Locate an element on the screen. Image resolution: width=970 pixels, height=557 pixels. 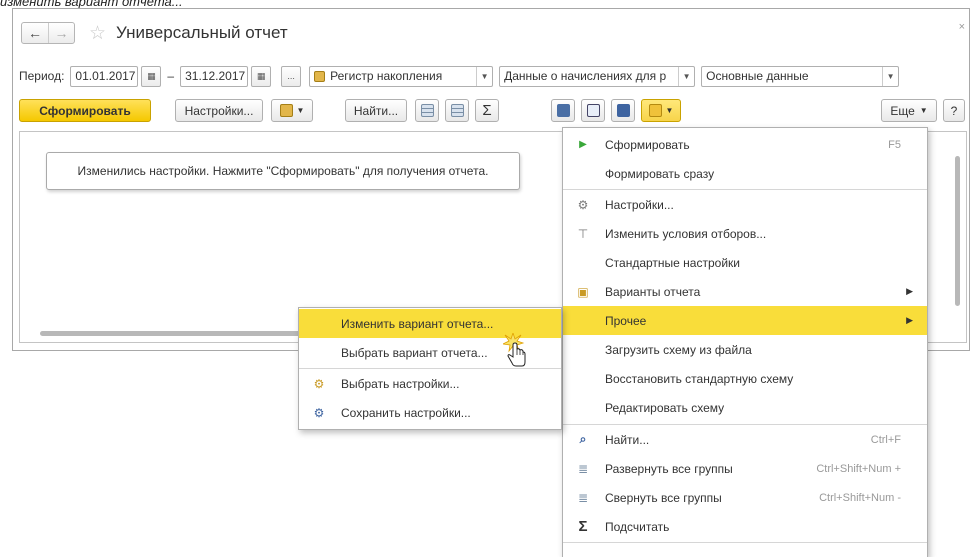
variant-value: Основные данные is located at coordinates (757, 76).